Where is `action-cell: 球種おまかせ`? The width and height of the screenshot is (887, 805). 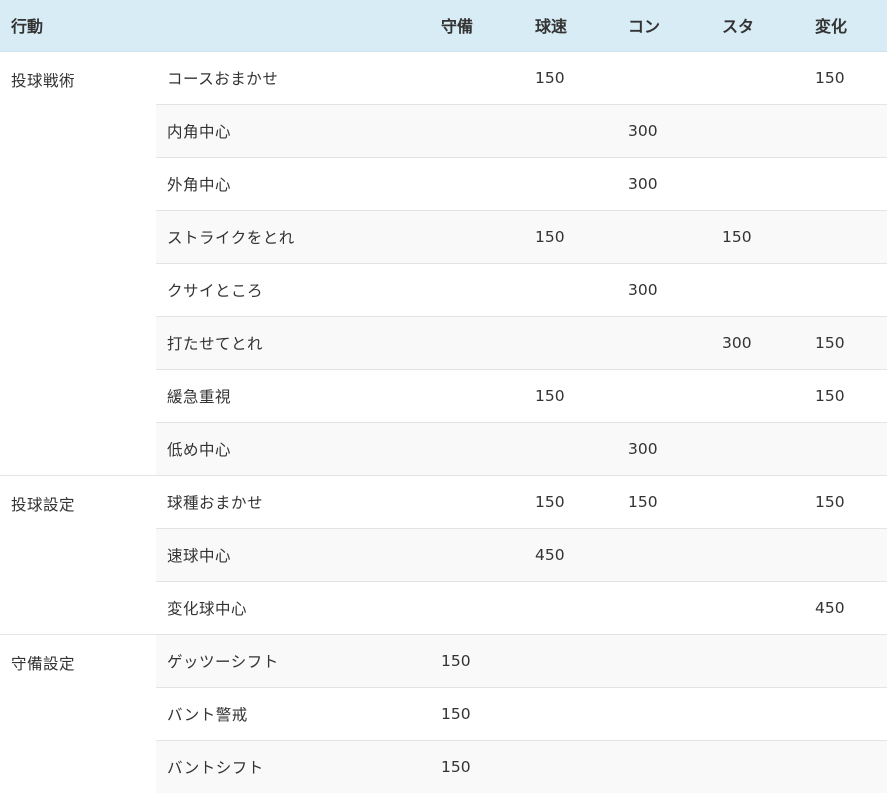
action-cell: 球種おまかせ is located at coordinates (293, 501).